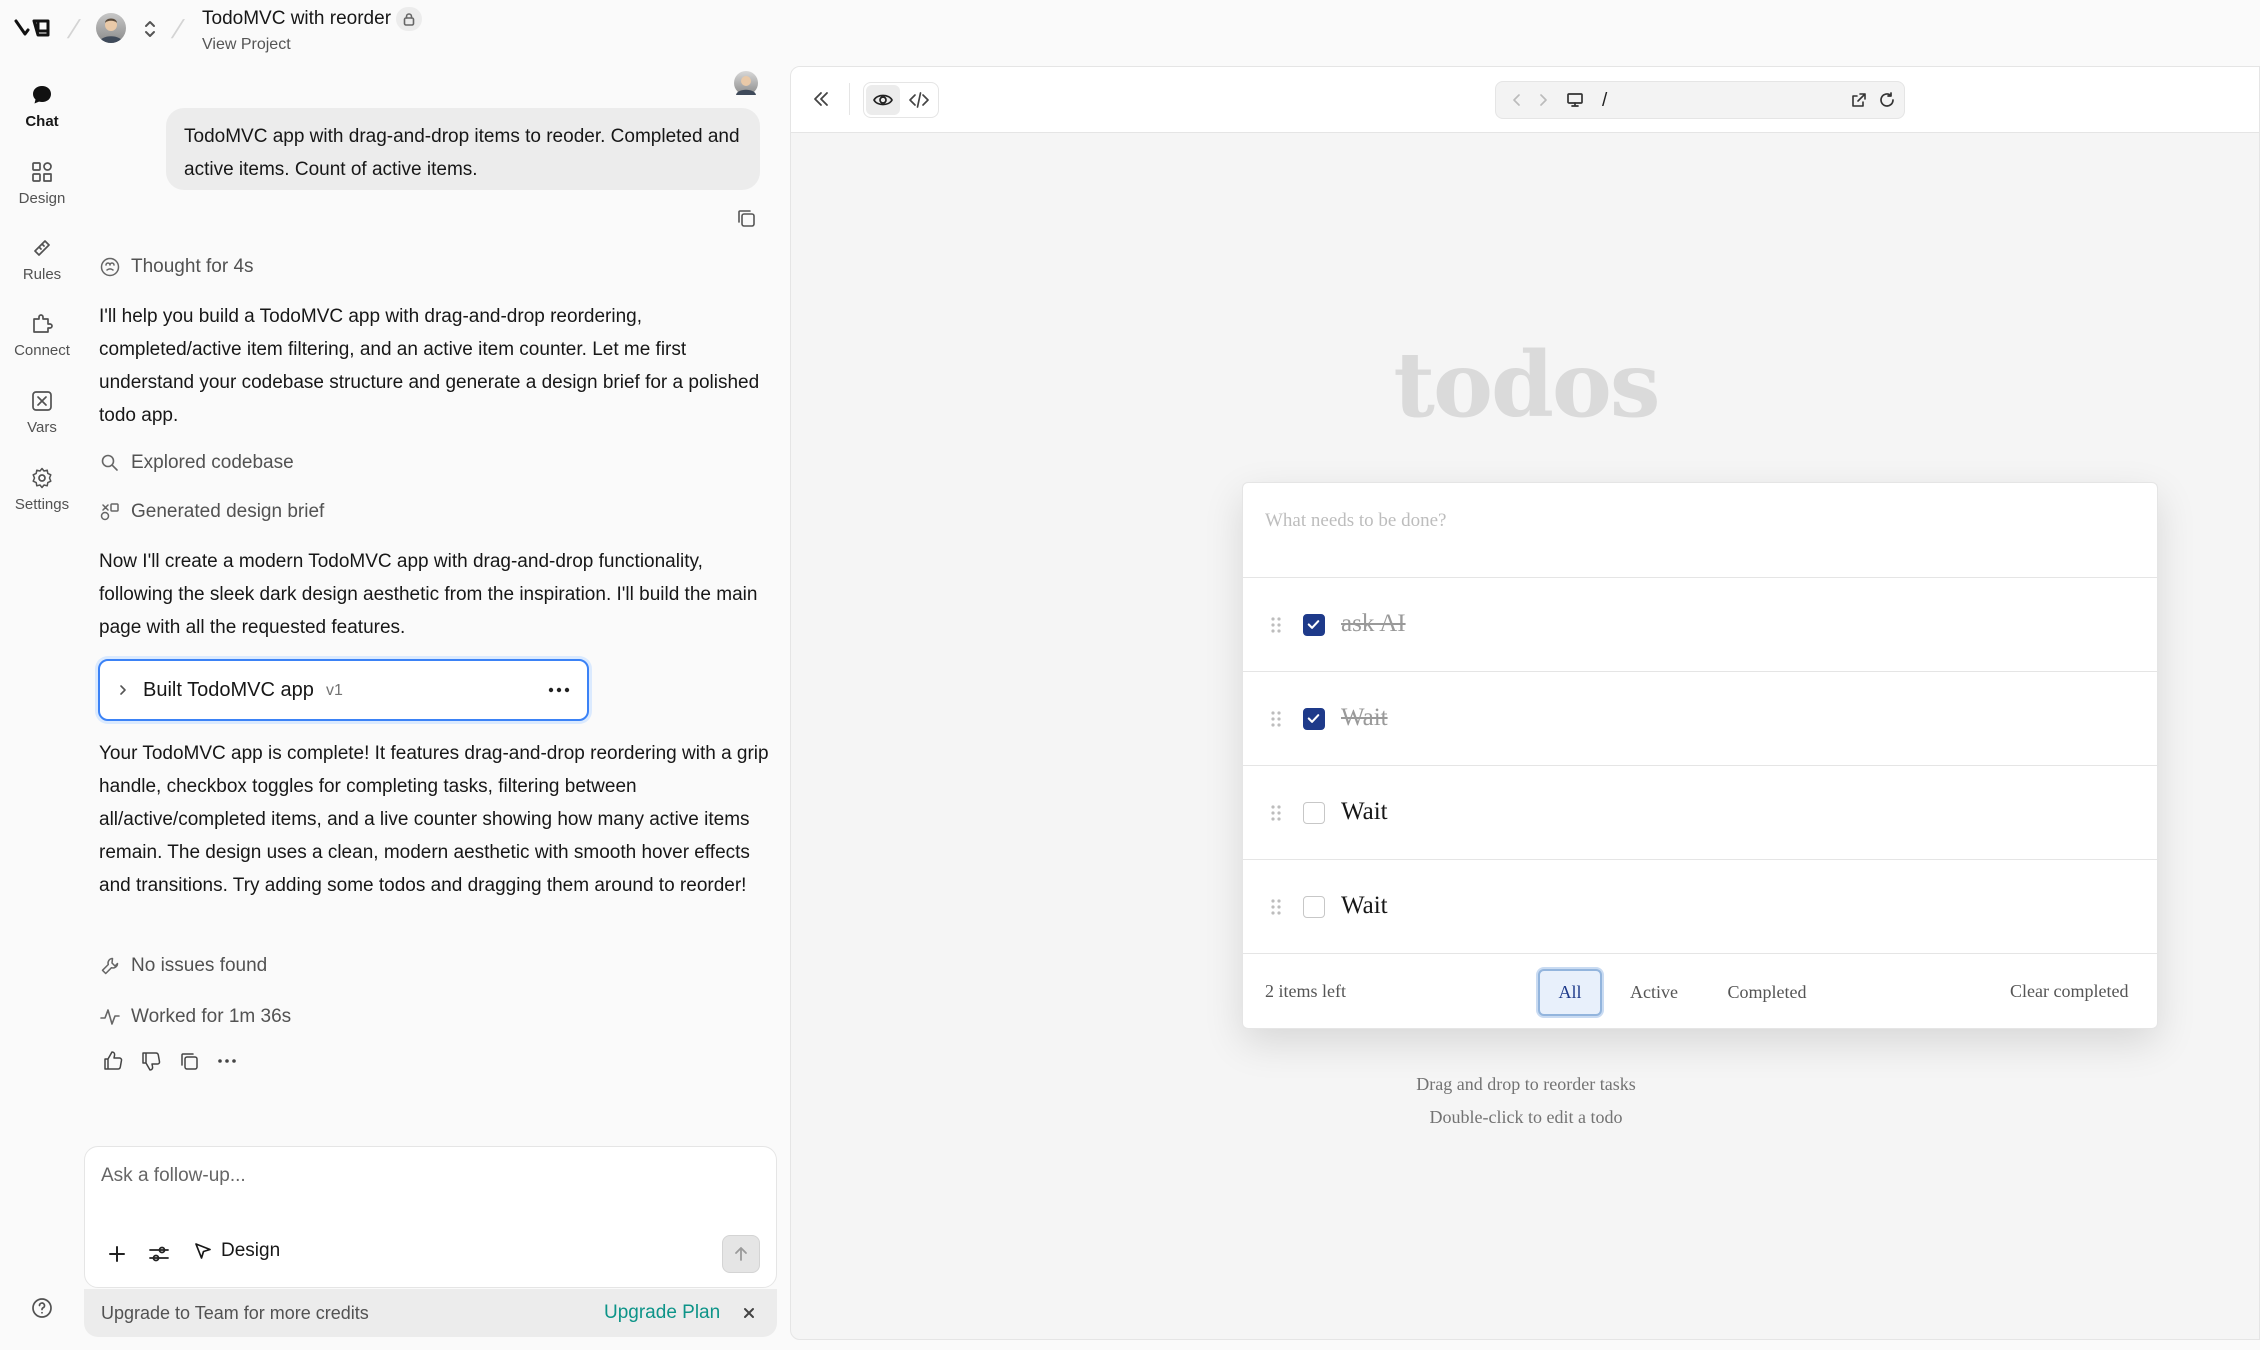  I want to click on send-button, so click(741, 1254).